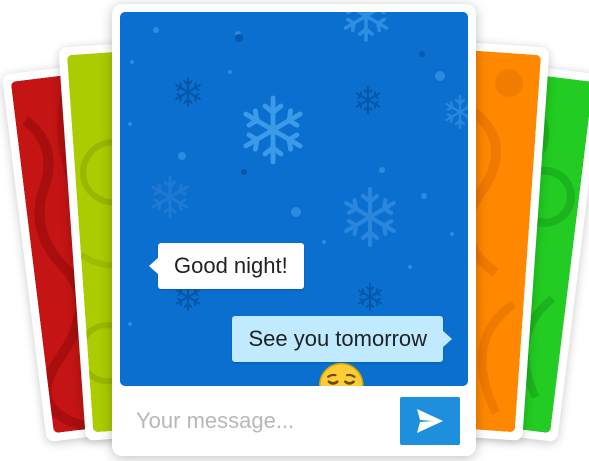  I want to click on outgoing-message-bubble: See you tomorrow, so click(342, 351).